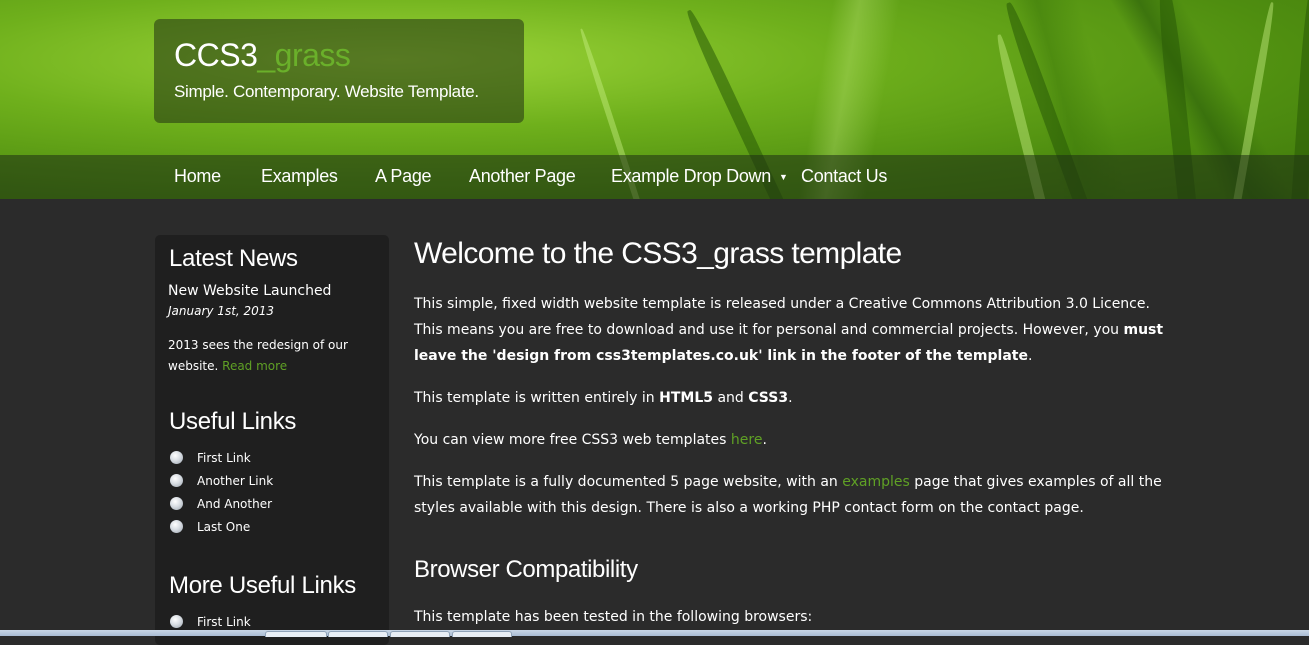 The height and width of the screenshot is (645, 1309). I want to click on nav-item-a-page: A Page, so click(403, 177).